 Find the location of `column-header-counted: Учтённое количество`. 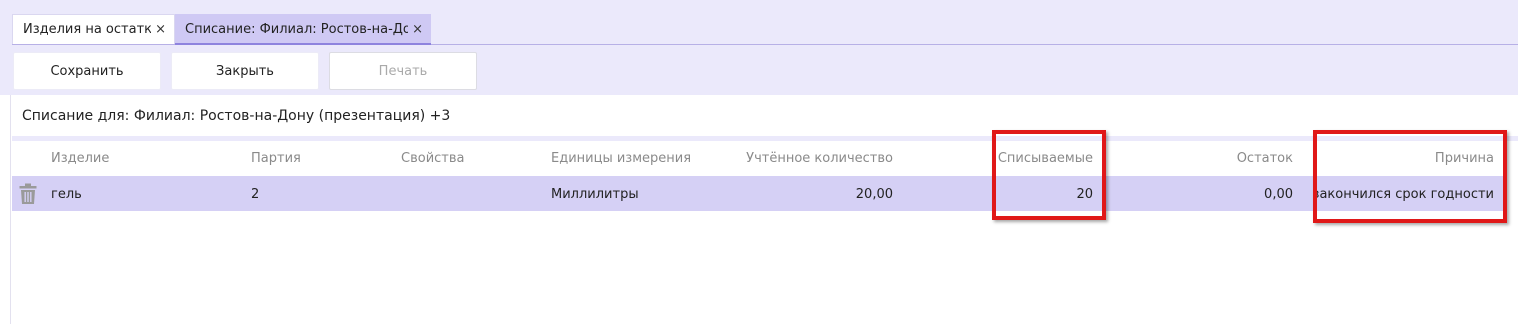

column-header-counted: Учтённое количество is located at coordinates (819, 158).